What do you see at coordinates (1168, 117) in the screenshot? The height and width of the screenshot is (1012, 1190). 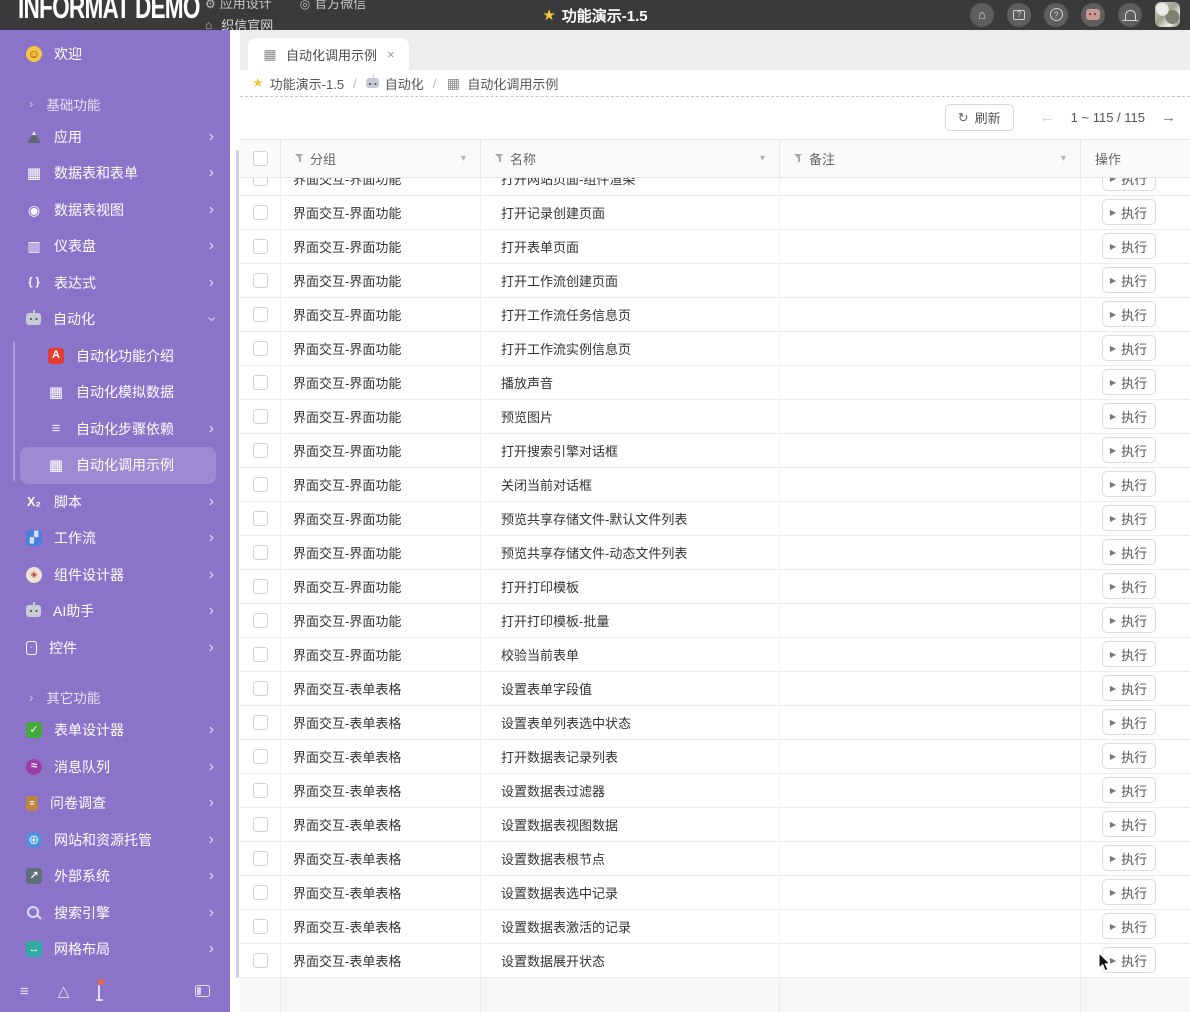 I see `arrow-right-icon: →` at bounding box center [1168, 117].